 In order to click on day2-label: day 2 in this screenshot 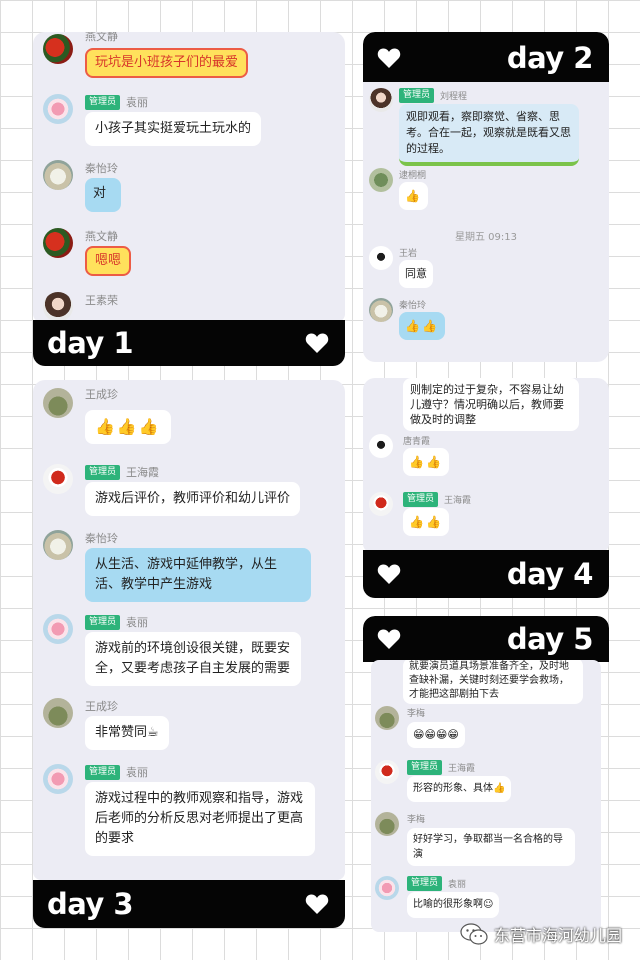, I will do `click(550, 58)`.